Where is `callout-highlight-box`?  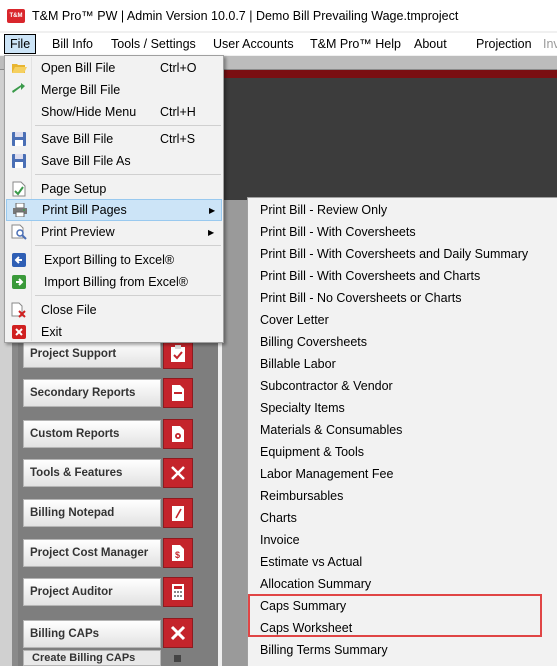 callout-highlight-box is located at coordinates (395, 615).